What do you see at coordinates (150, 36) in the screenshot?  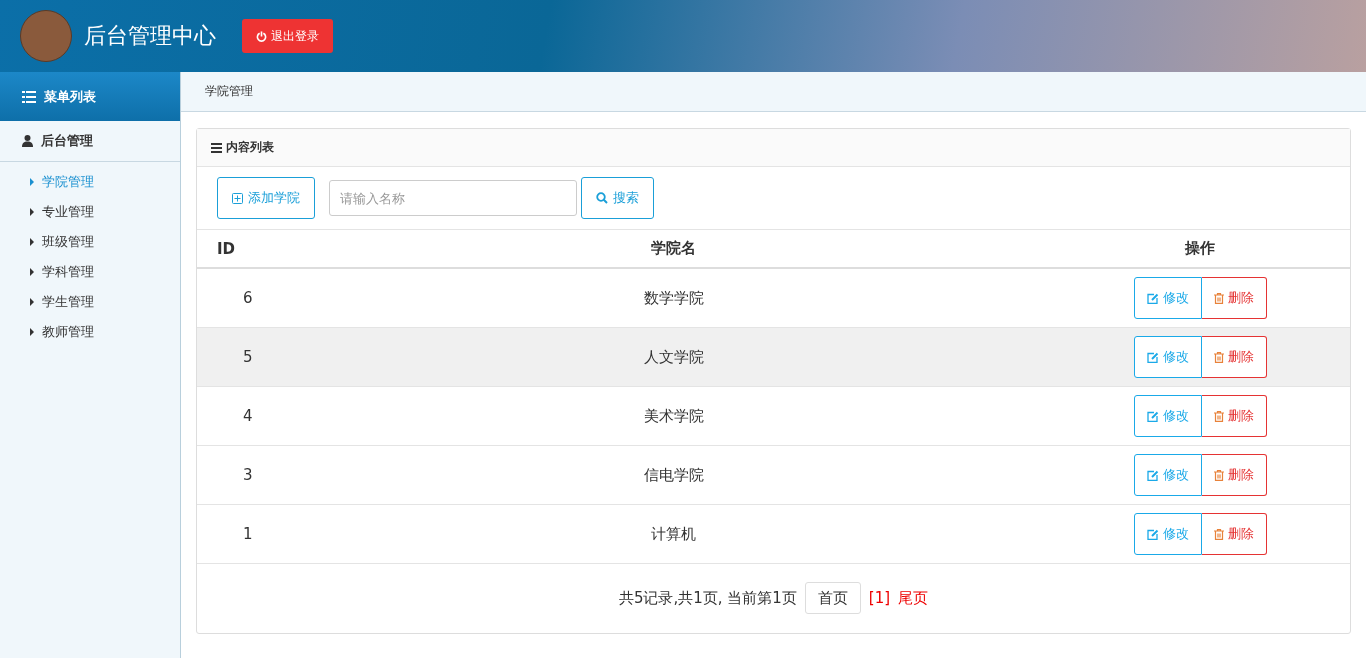 I see `site-title: 后台管理中心` at bounding box center [150, 36].